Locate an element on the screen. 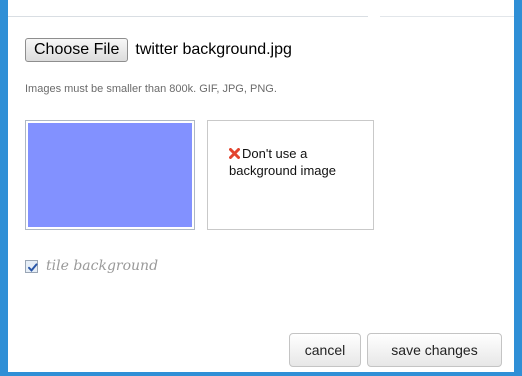 The width and height of the screenshot is (522, 376). top-tab-strip-right is located at coordinates (447, 8).